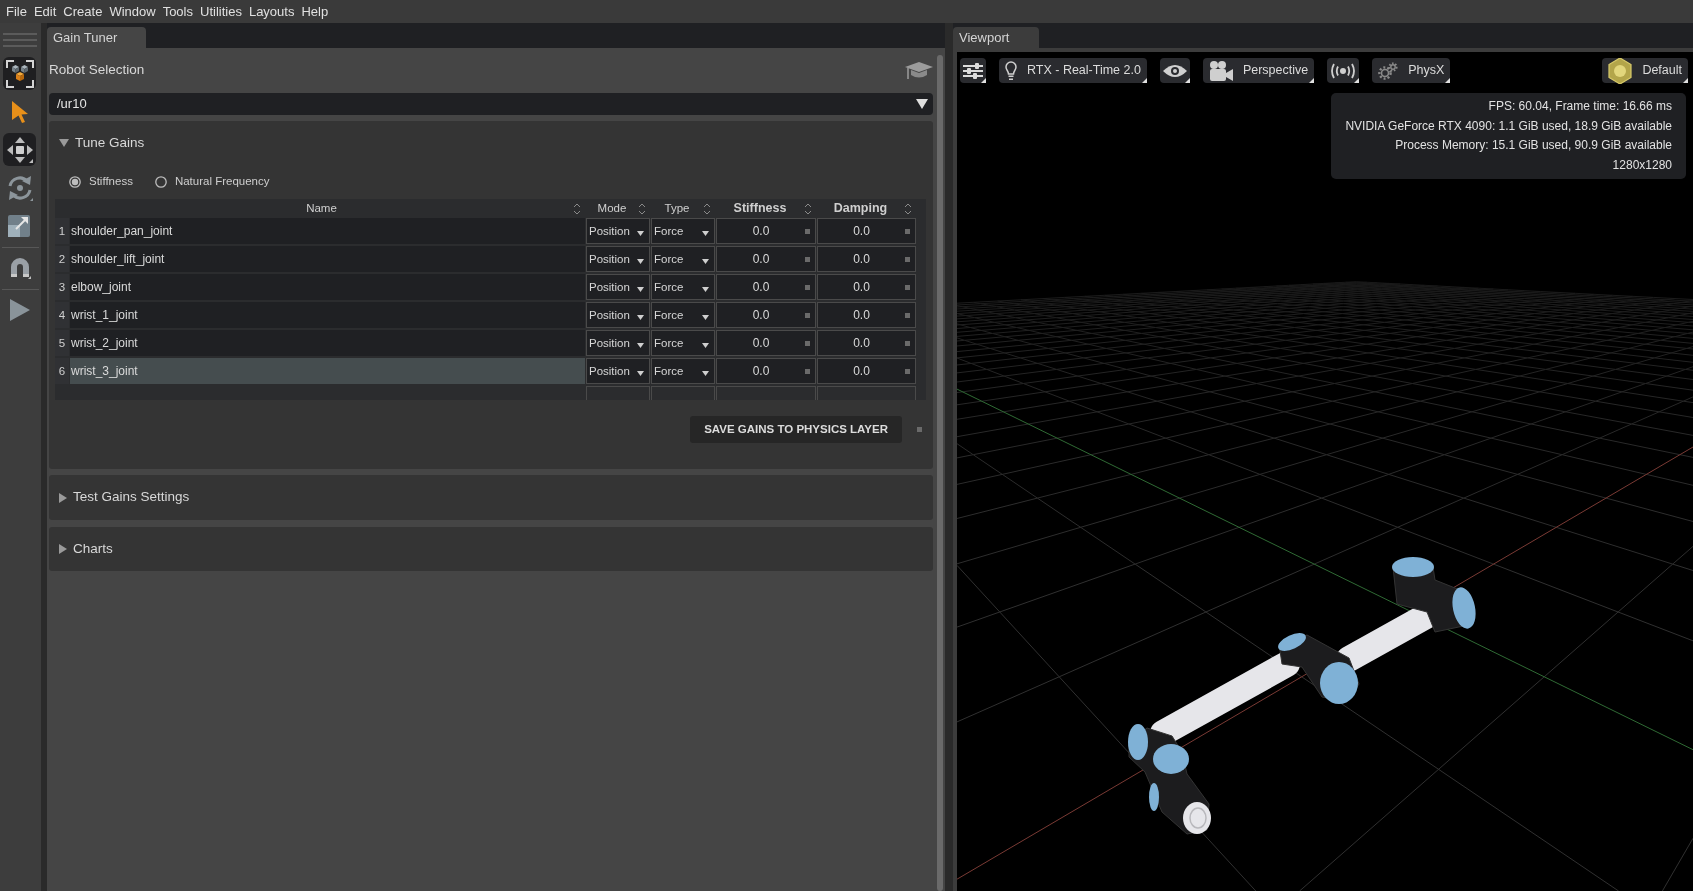 The width and height of the screenshot is (1693, 891). Describe the element at coordinates (19, 309) in the screenshot. I see `play-icon` at that location.